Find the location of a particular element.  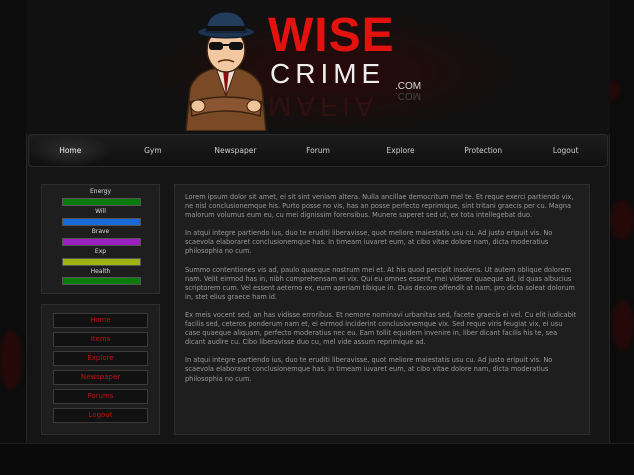

nav-newspaper: Newspaper is located at coordinates (235, 150).